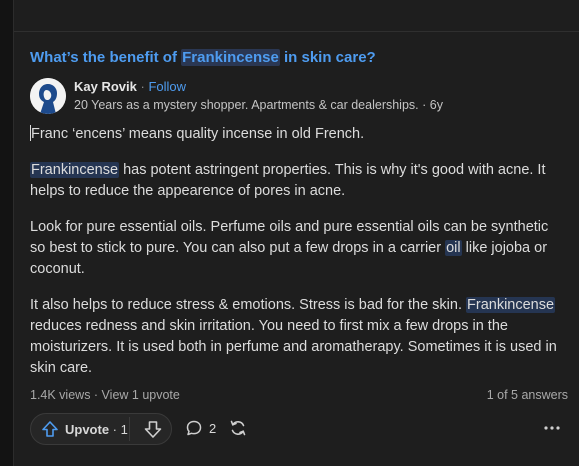 Image resolution: width=579 pixels, height=466 pixels. I want to click on upvote-button: Upvote · 1, so click(84, 429).